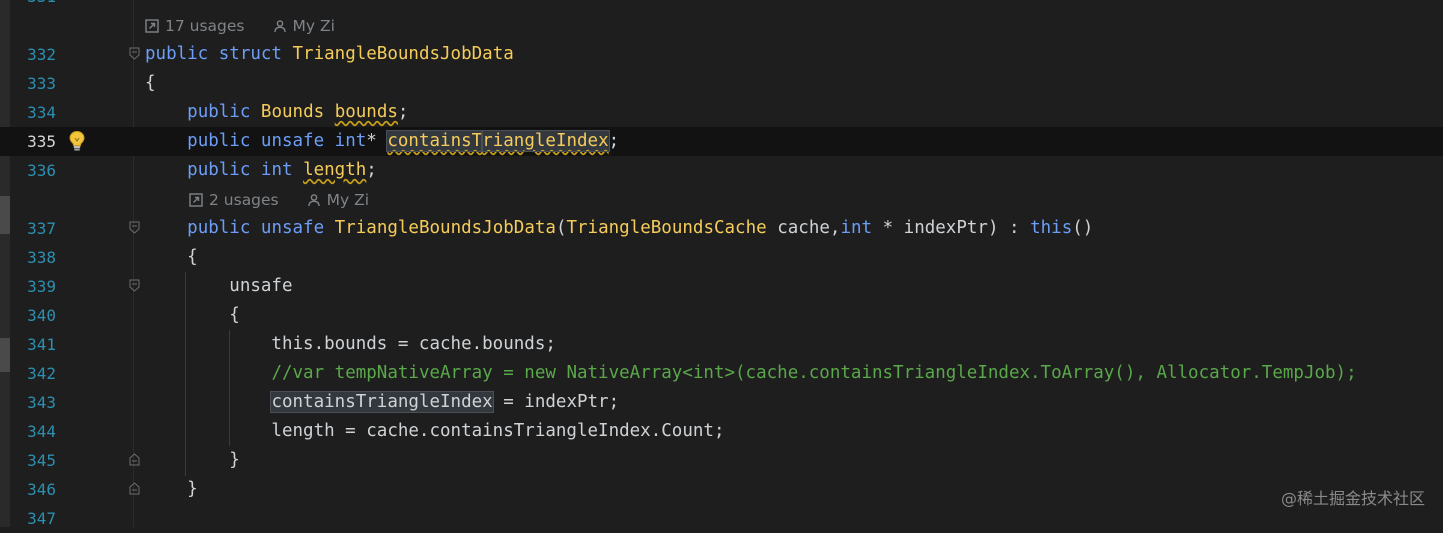 This screenshot has height=533, width=1443. What do you see at coordinates (666, 228) in the screenshot?
I see `code-token: TriangleBoundsCache` at bounding box center [666, 228].